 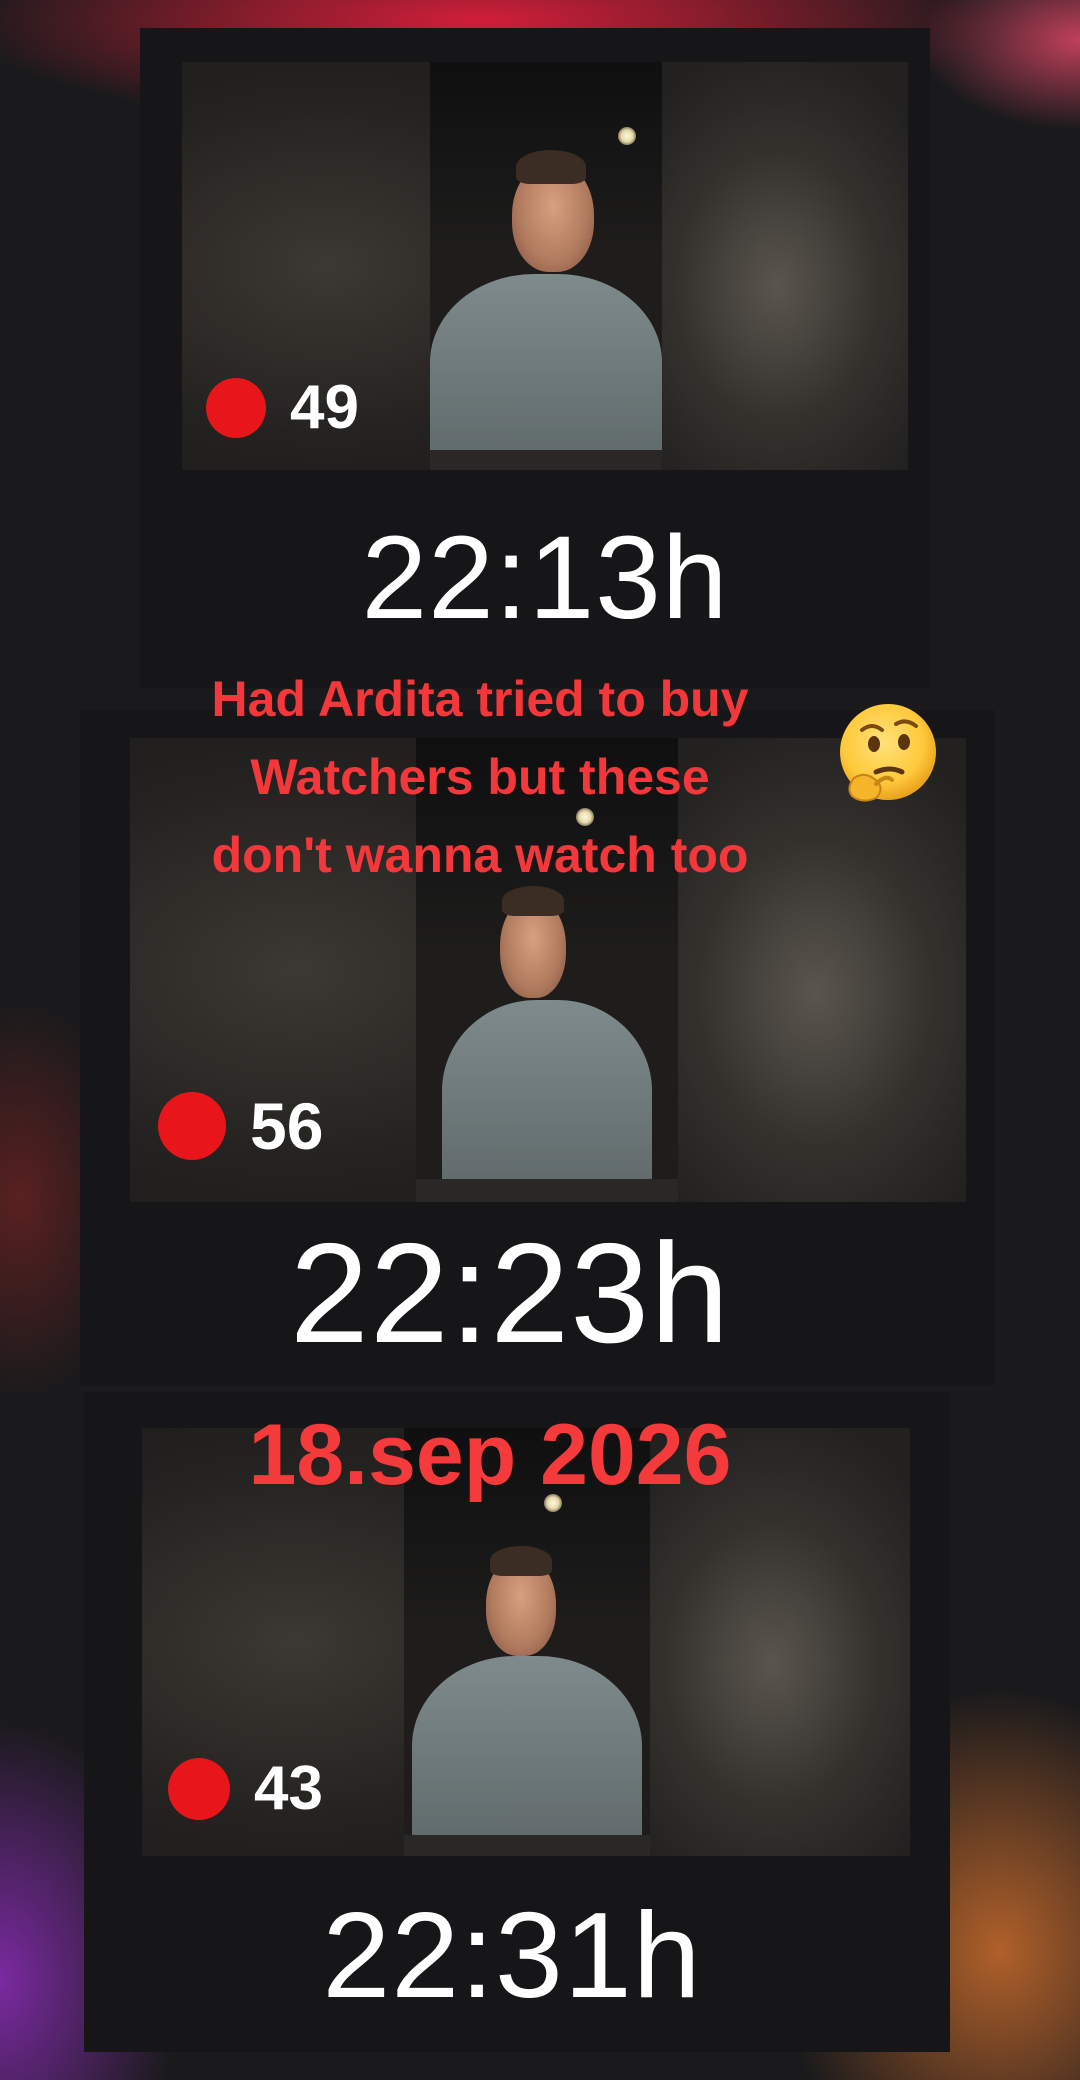 I want to click on caption-line-3: don't wanna watch too, so click(x=480, y=855).